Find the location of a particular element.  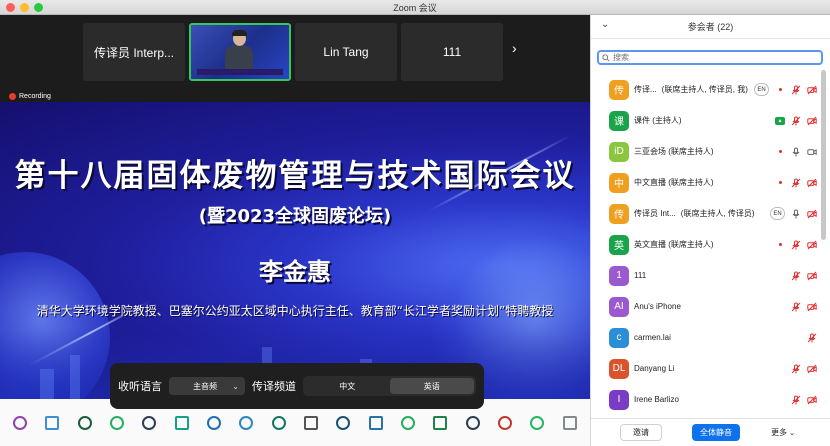

participants-footer: 邀请 全体静音 更多 ⌄ is located at coordinates (710, 432).